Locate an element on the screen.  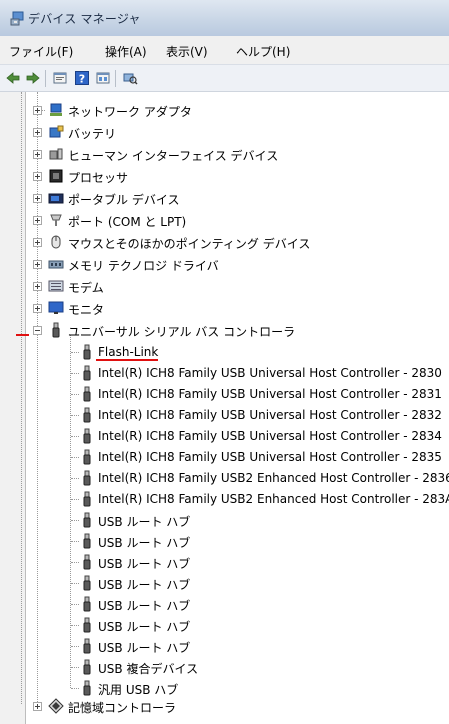
properties-icon is located at coordinates (60, 78).